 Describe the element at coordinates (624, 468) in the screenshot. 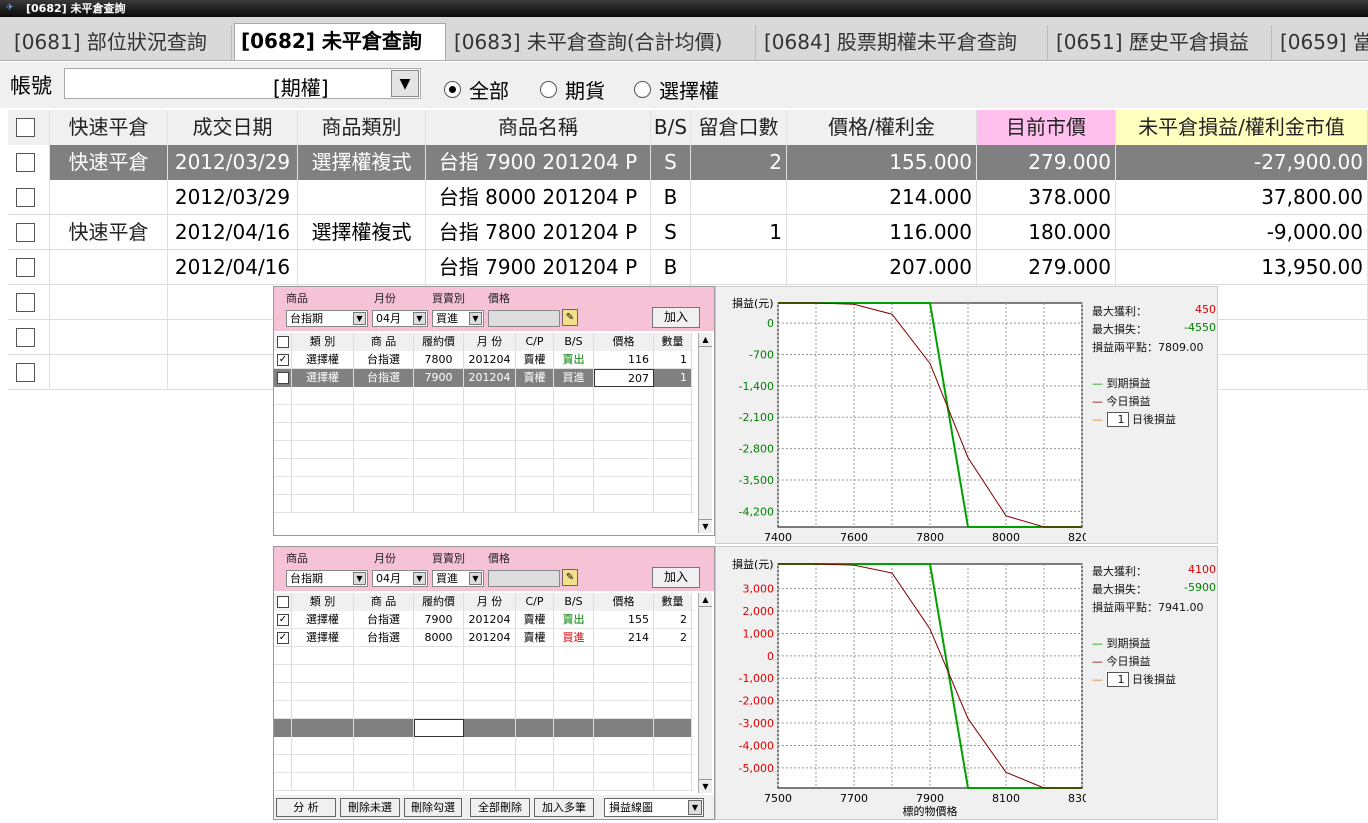

I see `leg-cell-price` at that location.